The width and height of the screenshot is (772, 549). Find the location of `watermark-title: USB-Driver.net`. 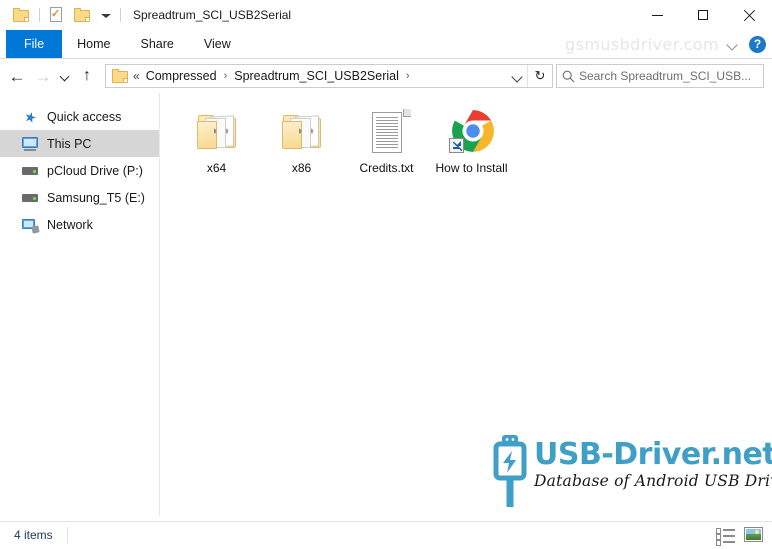

watermark-title: USB-Driver.net is located at coordinates (653, 454).